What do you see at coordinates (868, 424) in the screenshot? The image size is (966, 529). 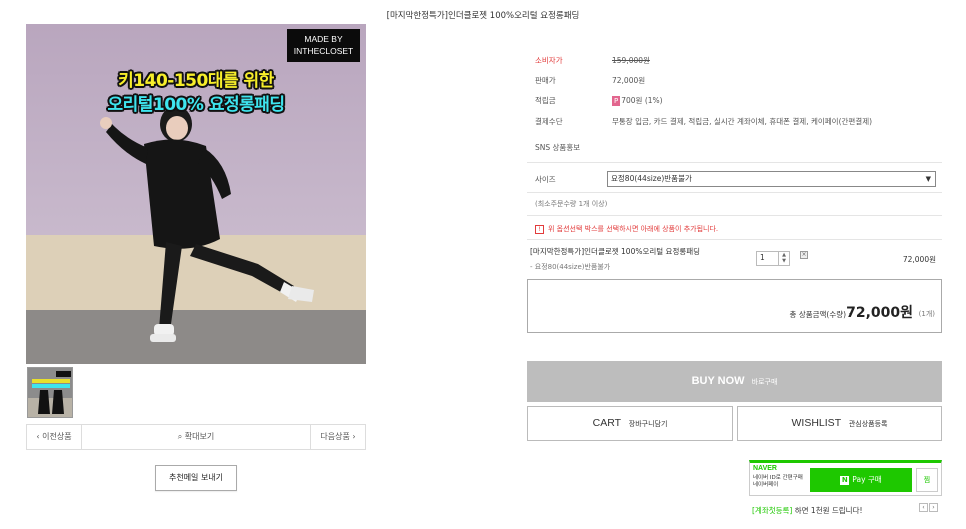 I see `wishlist-sublabel: 관심상품등록` at bounding box center [868, 424].